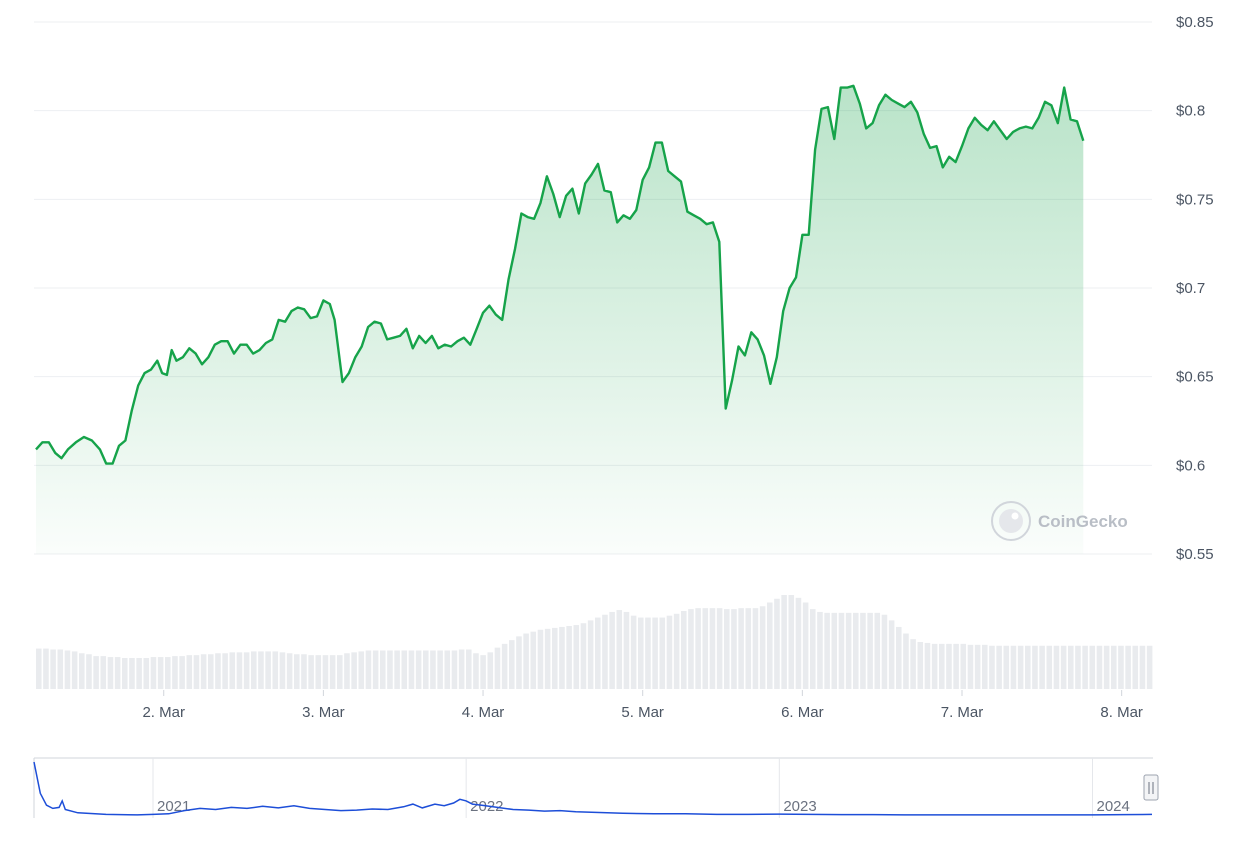 The width and height of the screenshot is (1238, 848). I want to click on x-tick-label: 8. Mar, so click(1121, 712).